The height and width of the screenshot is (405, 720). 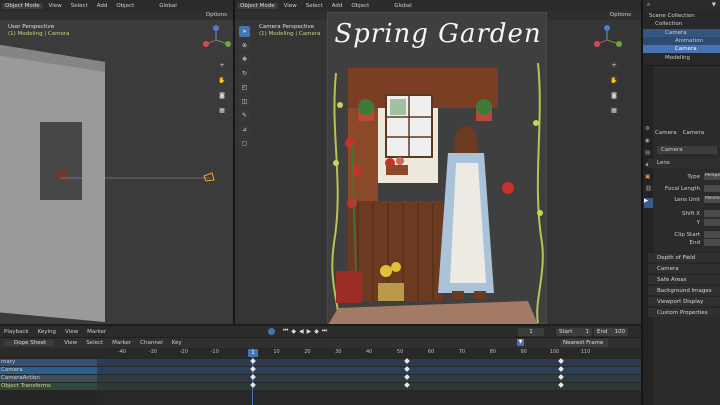 I want to click on jump-start-icon: ⏮, so click(x=285, y=331).